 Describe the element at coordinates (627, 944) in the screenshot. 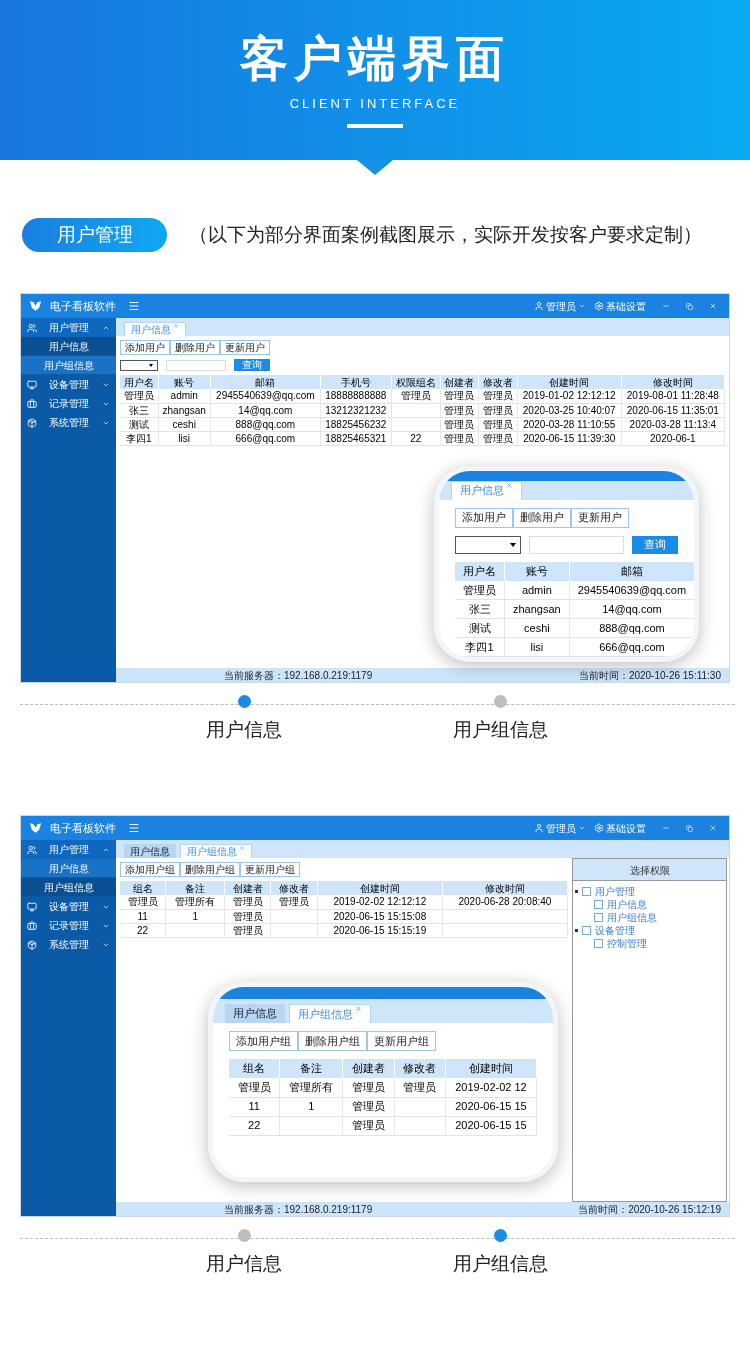

I see `tree-label: 控制管理` at that location.